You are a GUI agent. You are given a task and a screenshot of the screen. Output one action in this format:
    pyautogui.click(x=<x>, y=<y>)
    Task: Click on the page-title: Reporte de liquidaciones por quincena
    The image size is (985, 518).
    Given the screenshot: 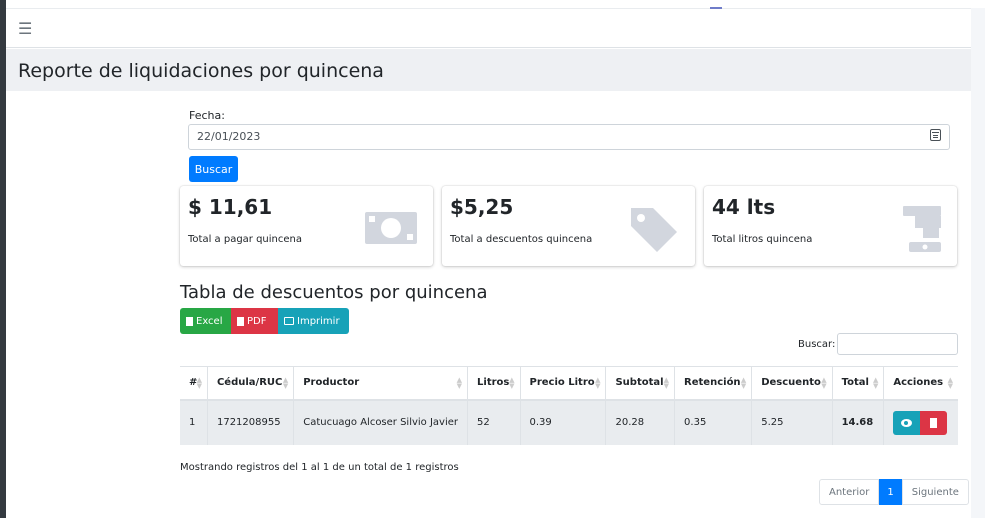 What is the action you would take?
    pyautogui.click(x=201, y=71)
    